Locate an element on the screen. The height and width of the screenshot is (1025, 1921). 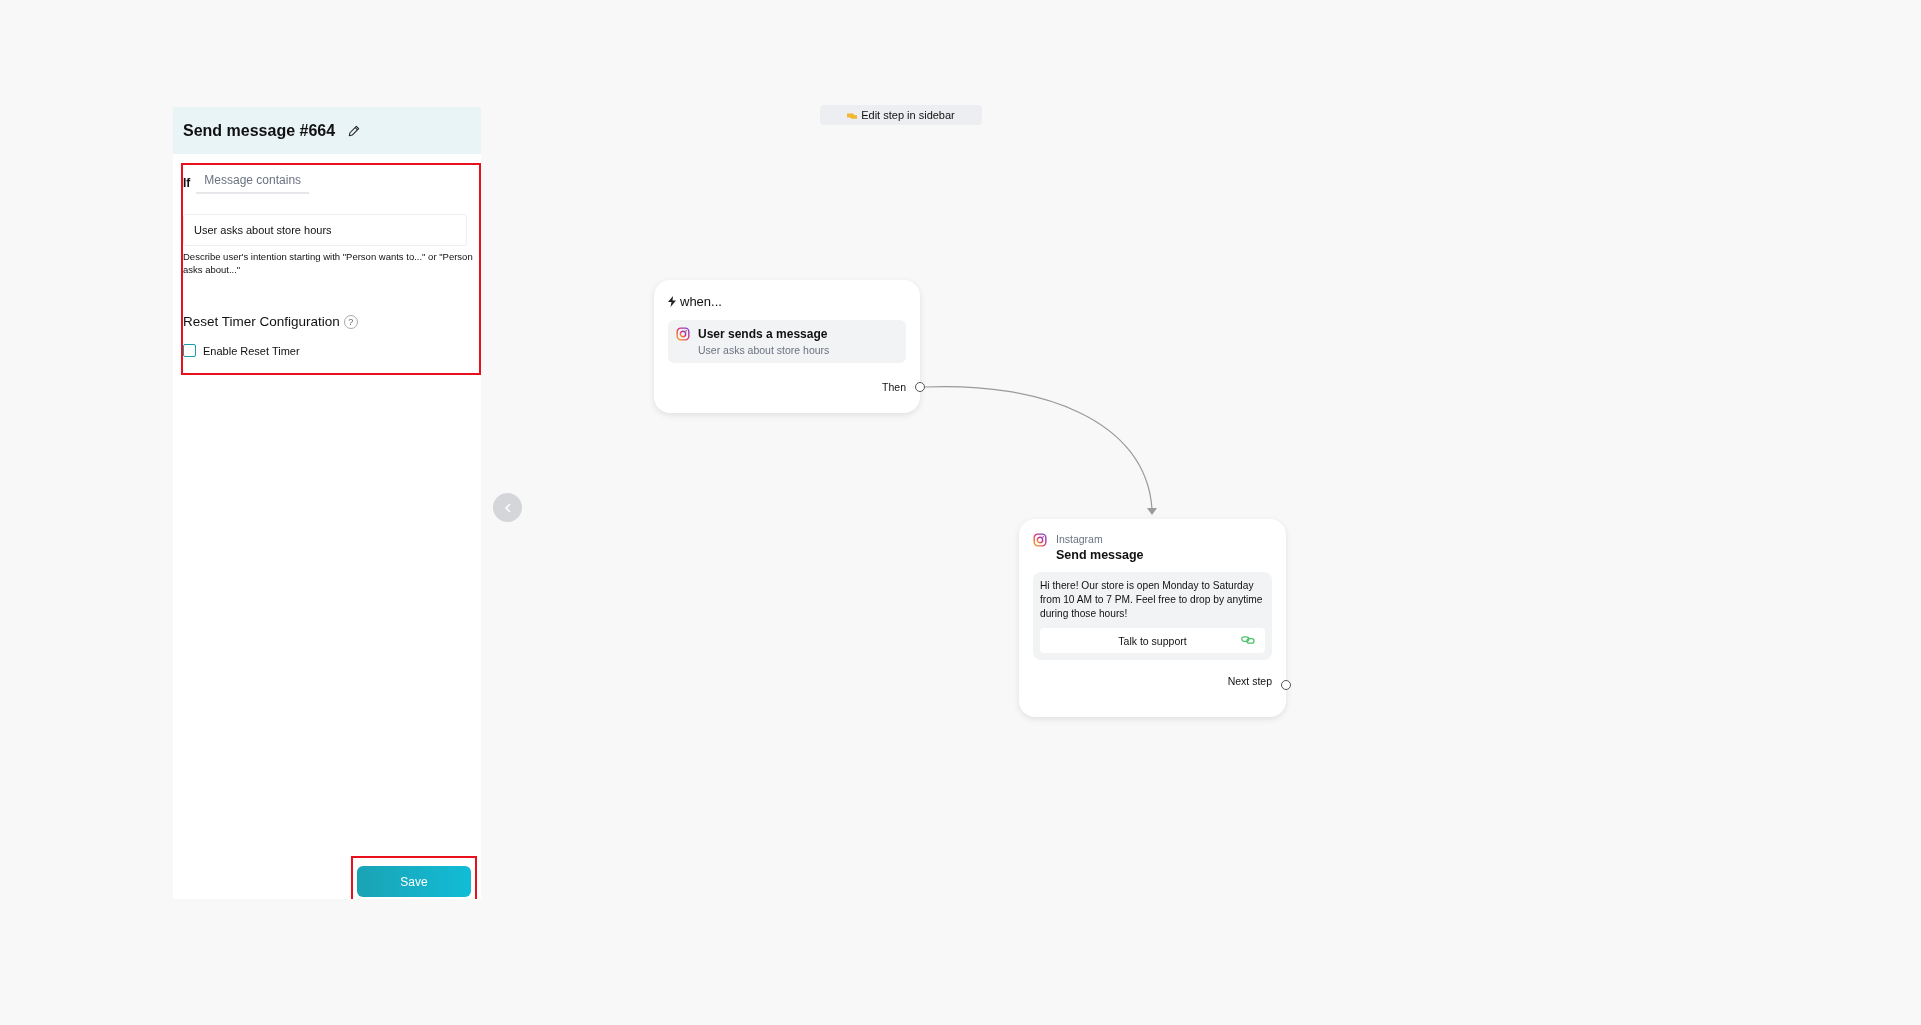
event-detail: User asks about store hours is located at coordinates (764, 350).